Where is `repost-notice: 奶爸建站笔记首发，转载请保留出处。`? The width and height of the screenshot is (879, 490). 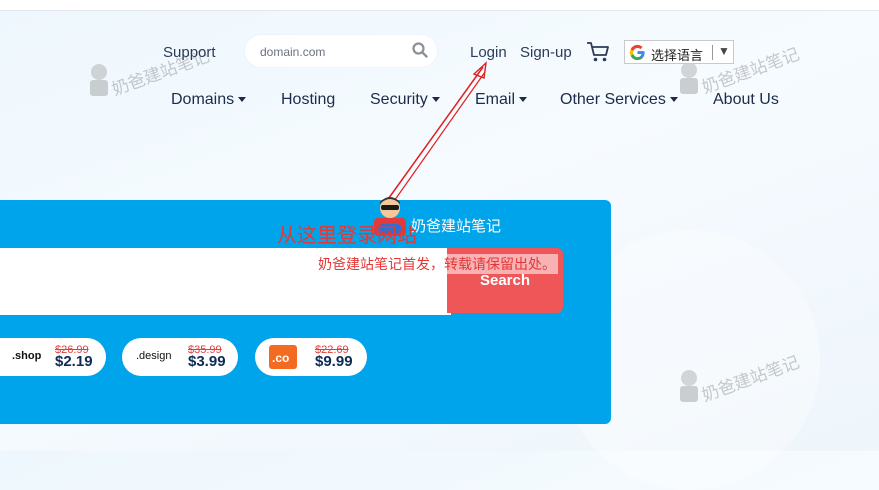
repost-notice: 奶爸建站笔记首发，转载请保留出处。 is located at coordinates (437, 264).